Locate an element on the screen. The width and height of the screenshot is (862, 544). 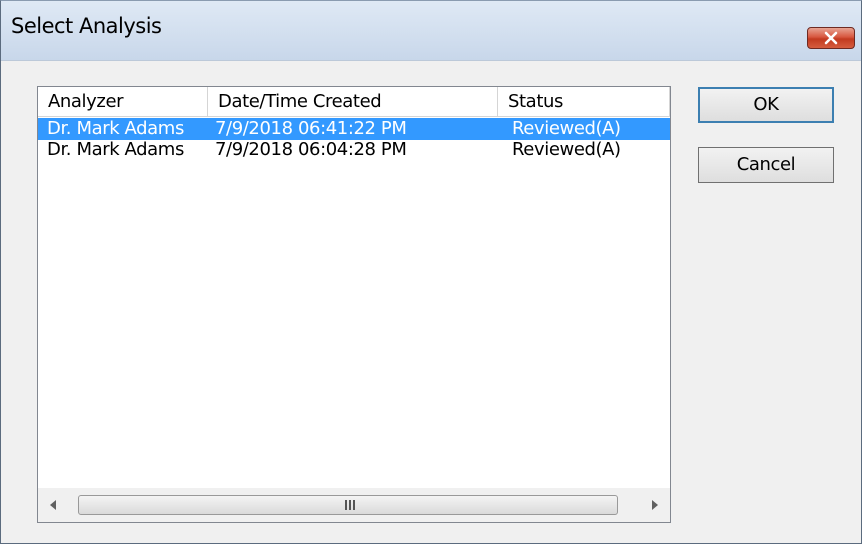
horizontal-scrollbar is located at coordinates (354, 505).